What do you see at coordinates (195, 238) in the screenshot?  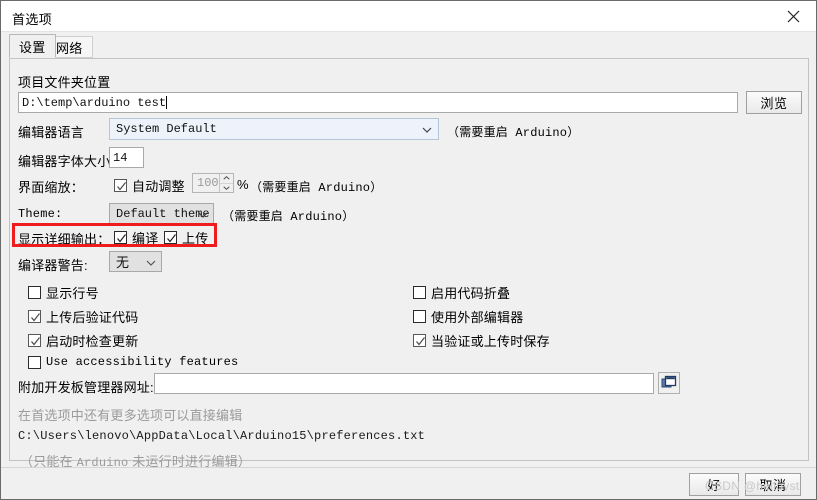 I see `verbose-upload-label: 上传` at bounding box center [195, 238].